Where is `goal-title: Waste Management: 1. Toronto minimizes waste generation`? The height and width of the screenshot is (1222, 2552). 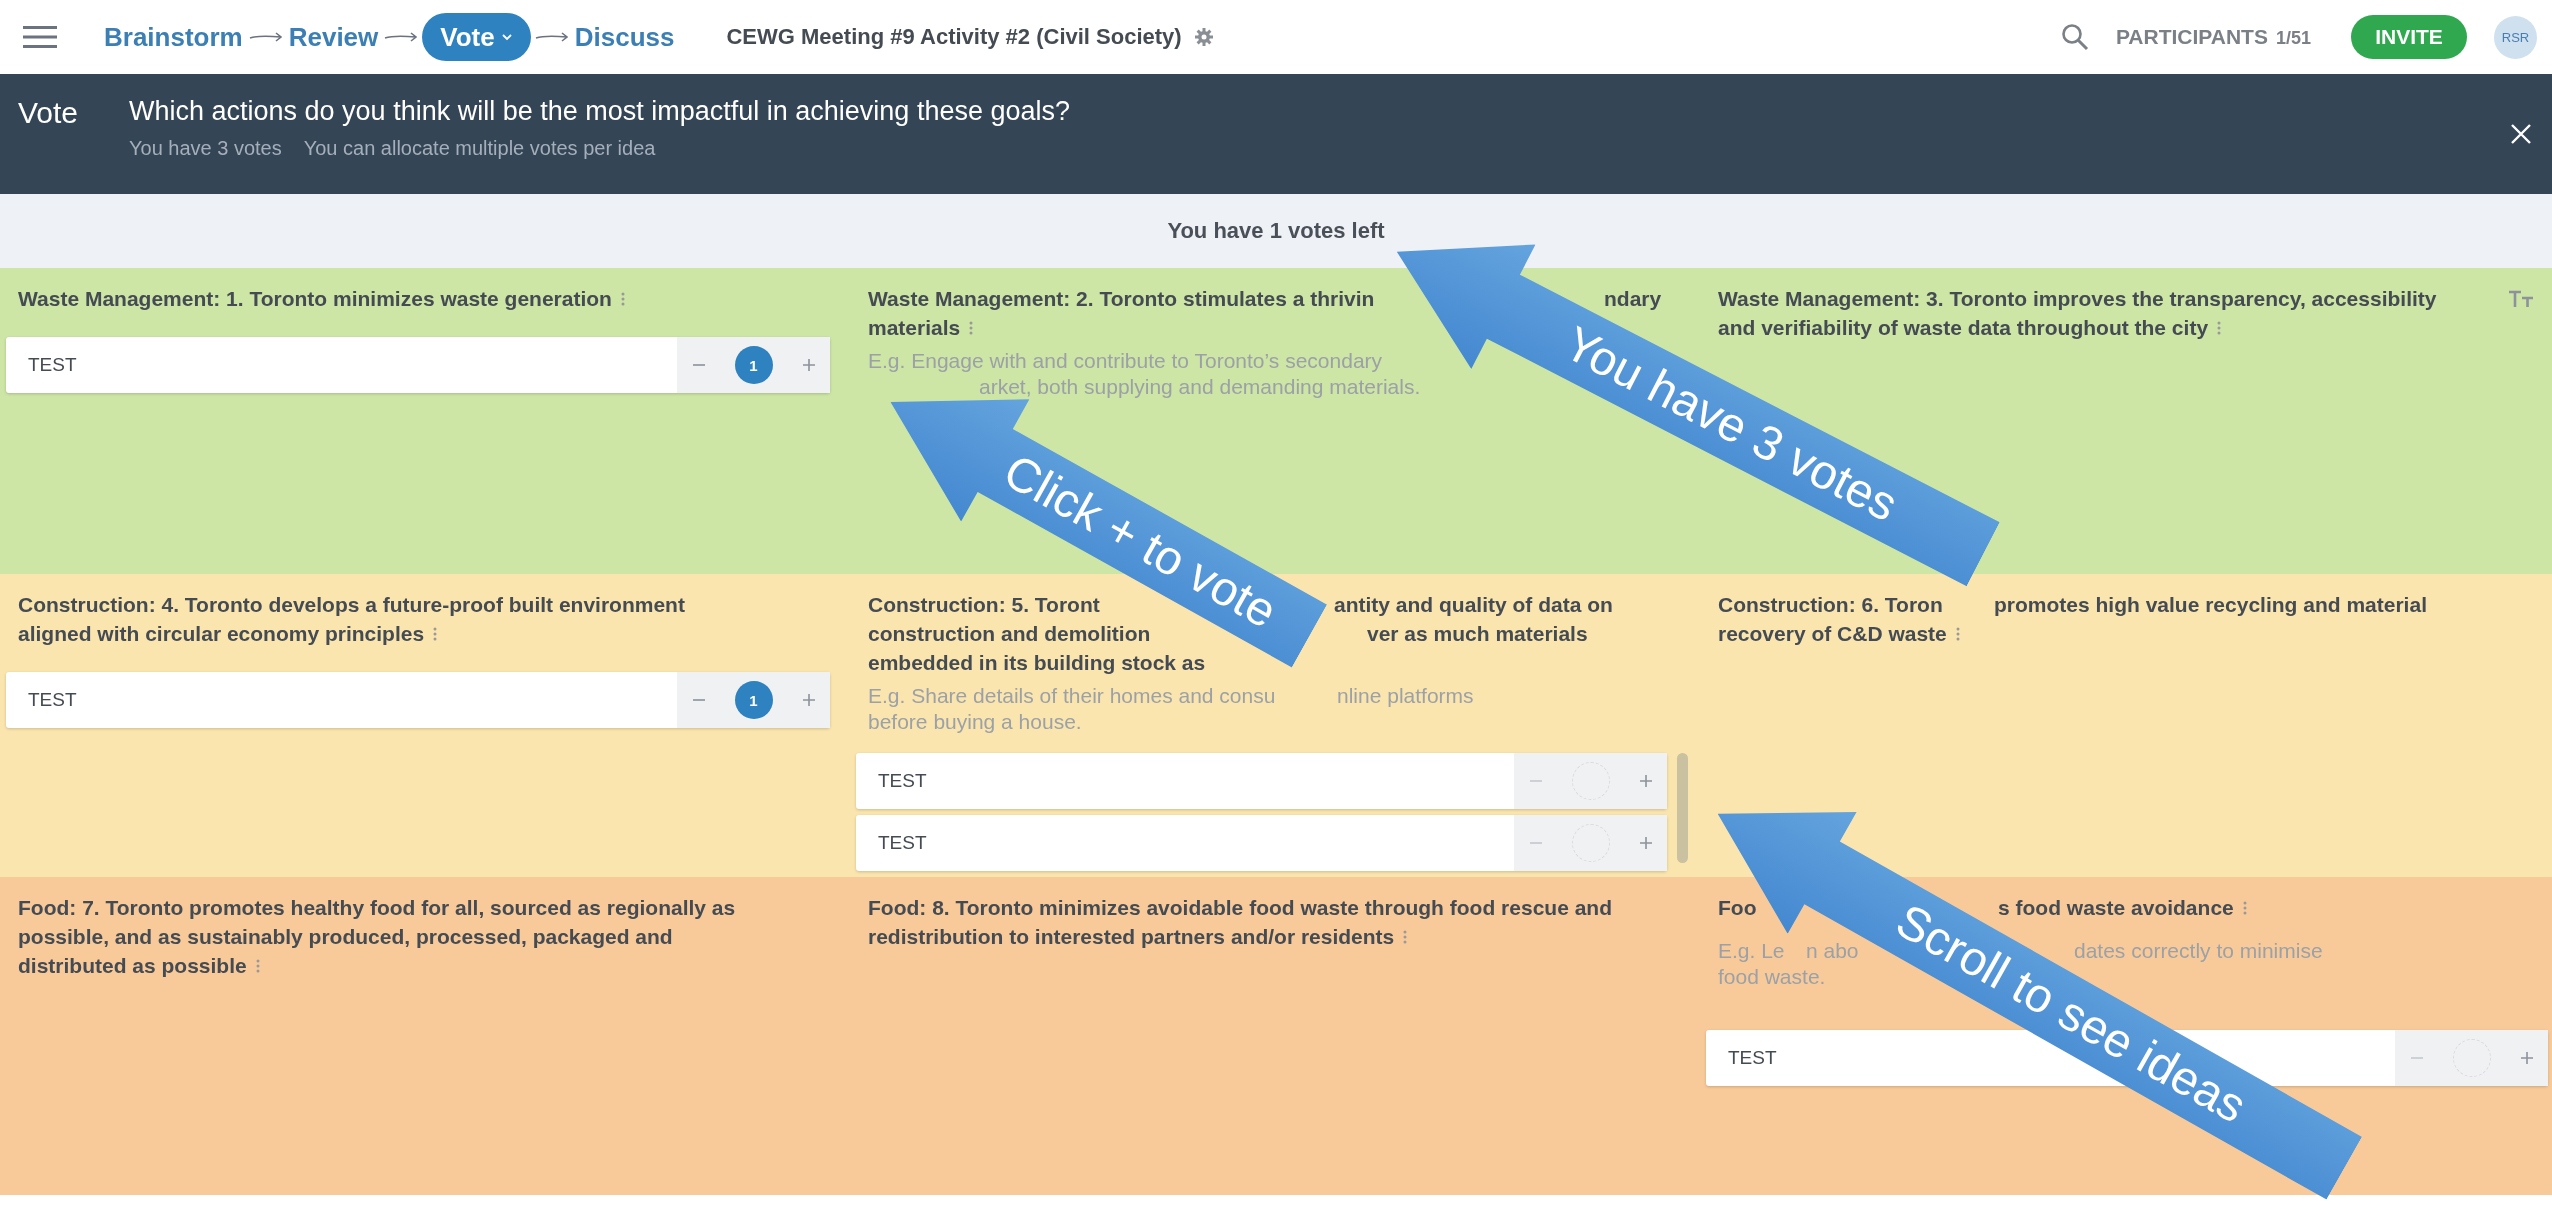
goal-title: Waste Management: 1. Toronto minimizes waste generation is located at coordinates (315, 299).